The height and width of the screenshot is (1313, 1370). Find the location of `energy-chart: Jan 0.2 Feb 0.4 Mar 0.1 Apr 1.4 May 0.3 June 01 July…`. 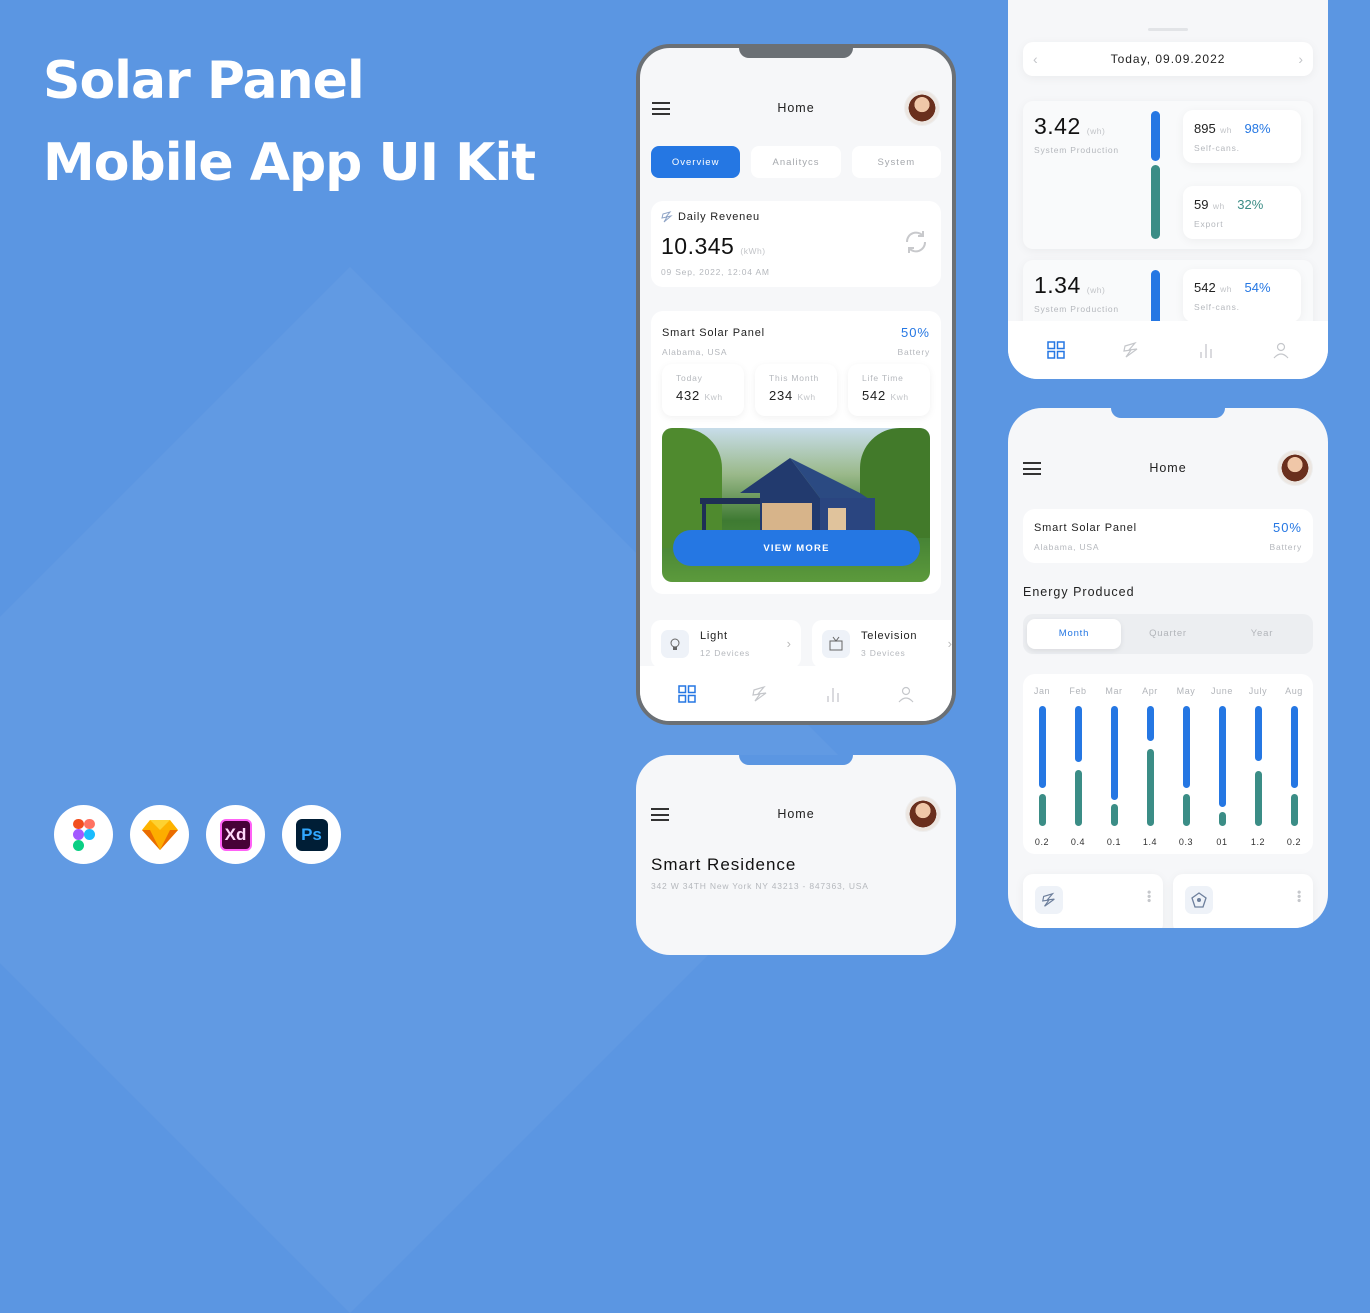

energy-chart: Jan 0.2 Feb 0.4 Mar 0.1 Apr 1.4 May 0.3 June 01 July… is located at coordinates (1168, 764).